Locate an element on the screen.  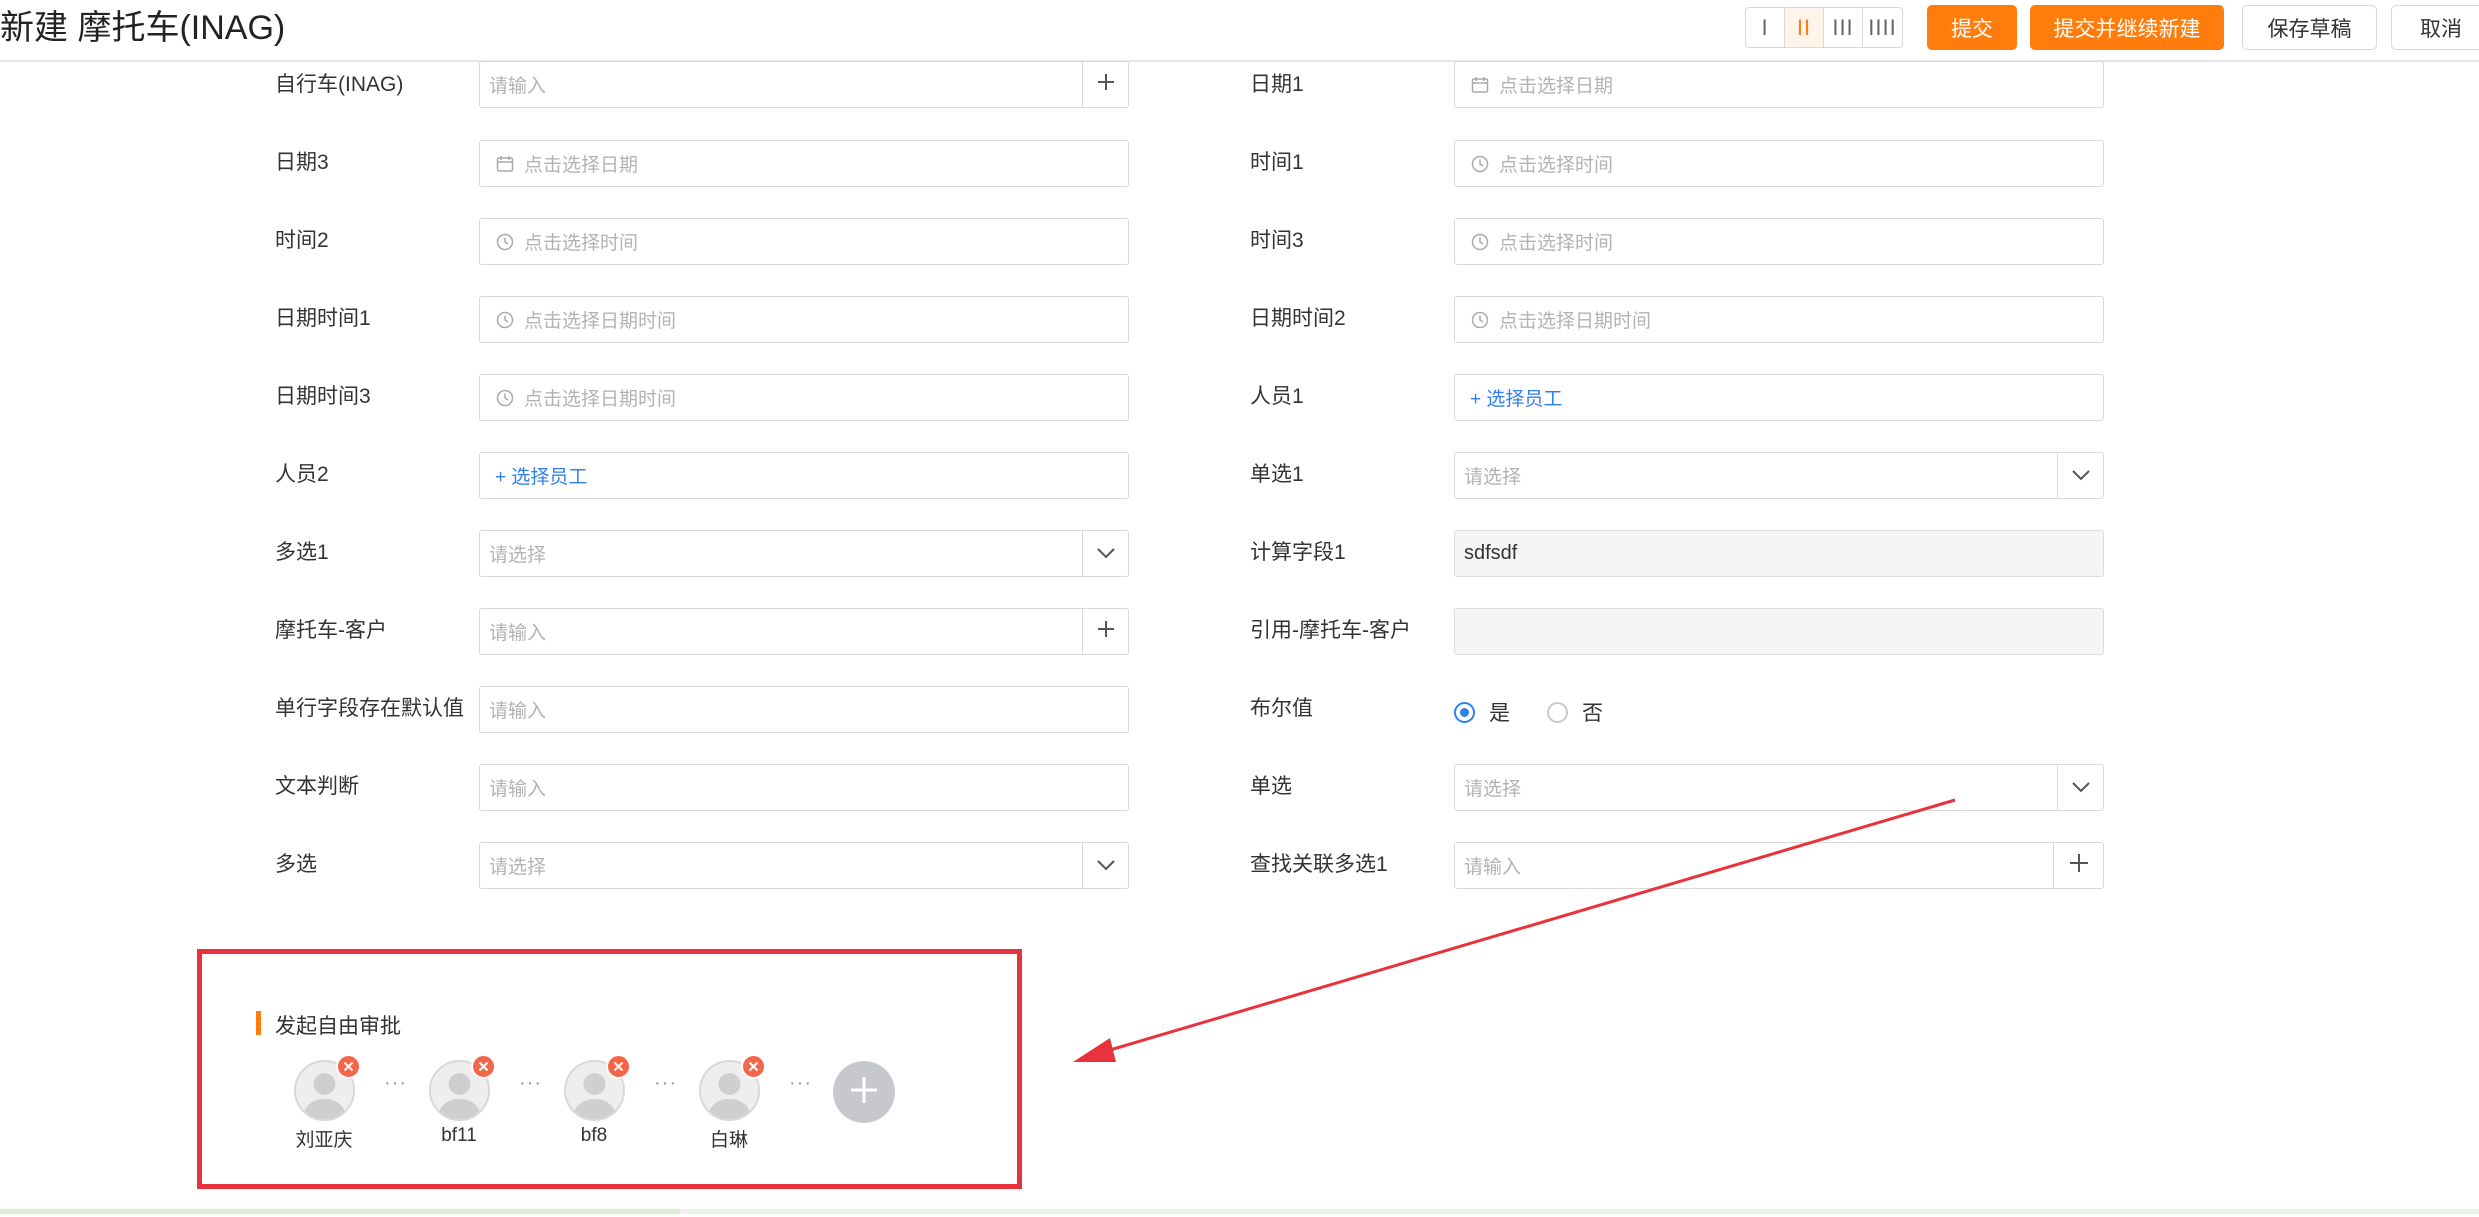
annotation-arrow is located at coordinates (1514, 930).